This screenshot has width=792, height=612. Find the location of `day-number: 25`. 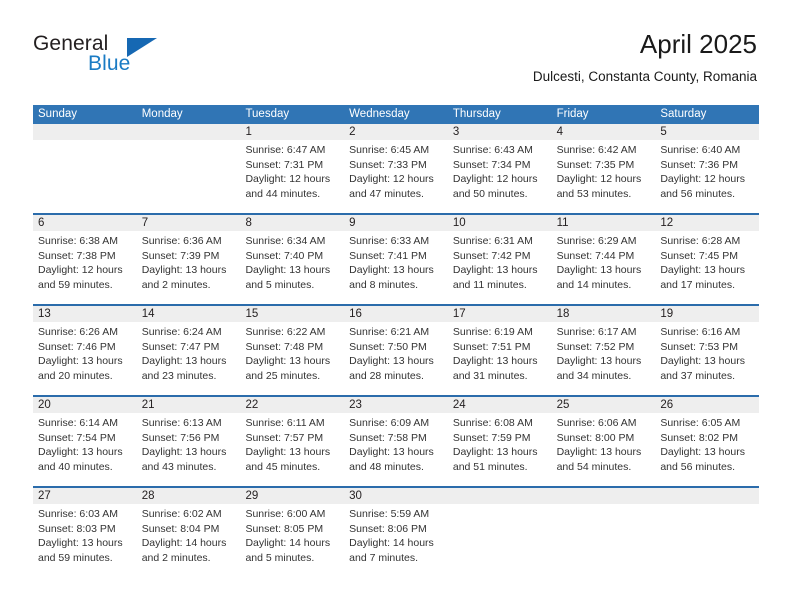

day-number: 25 is located at coordinates (604, 405).